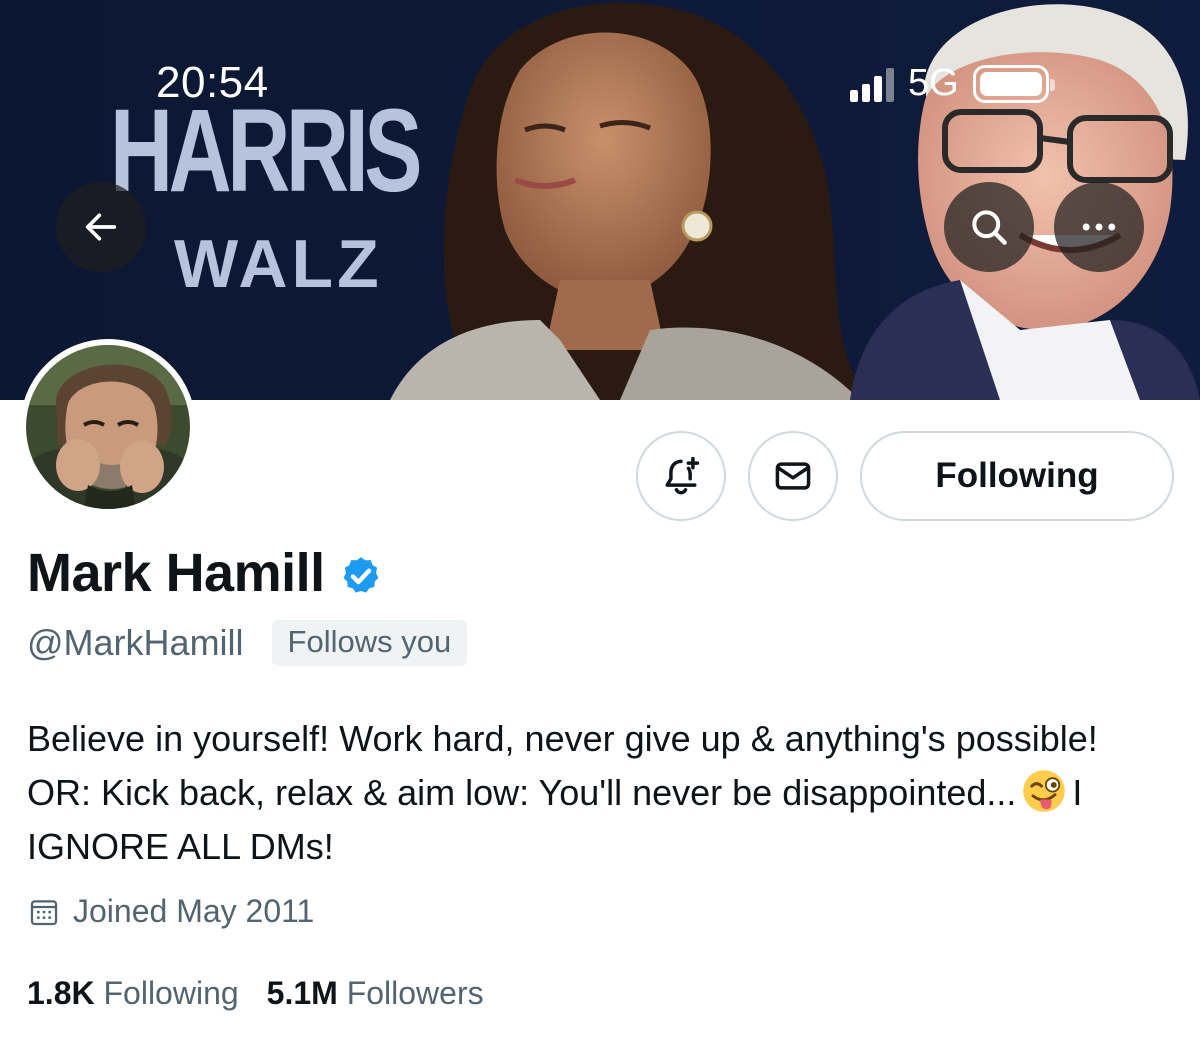 Image resolution: width=1200 pixels, height=1047 pixels. Describe the element at coordinates (933, 83) in the screenshot. I see `network-type: 5G` at that location.